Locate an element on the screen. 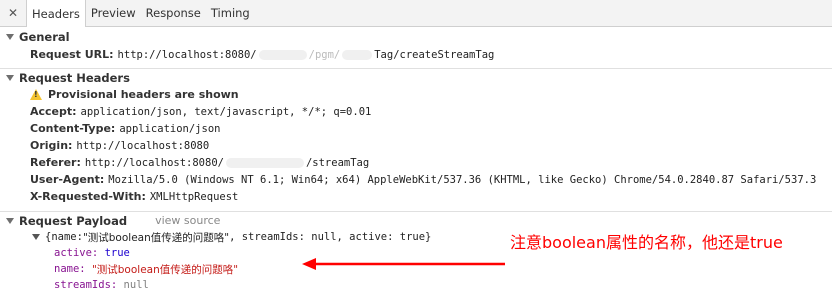 This screenshot has width=832, height=305. tab-bar: ✕ Headers Preview Response Timing is located at coordinates (416, 13).